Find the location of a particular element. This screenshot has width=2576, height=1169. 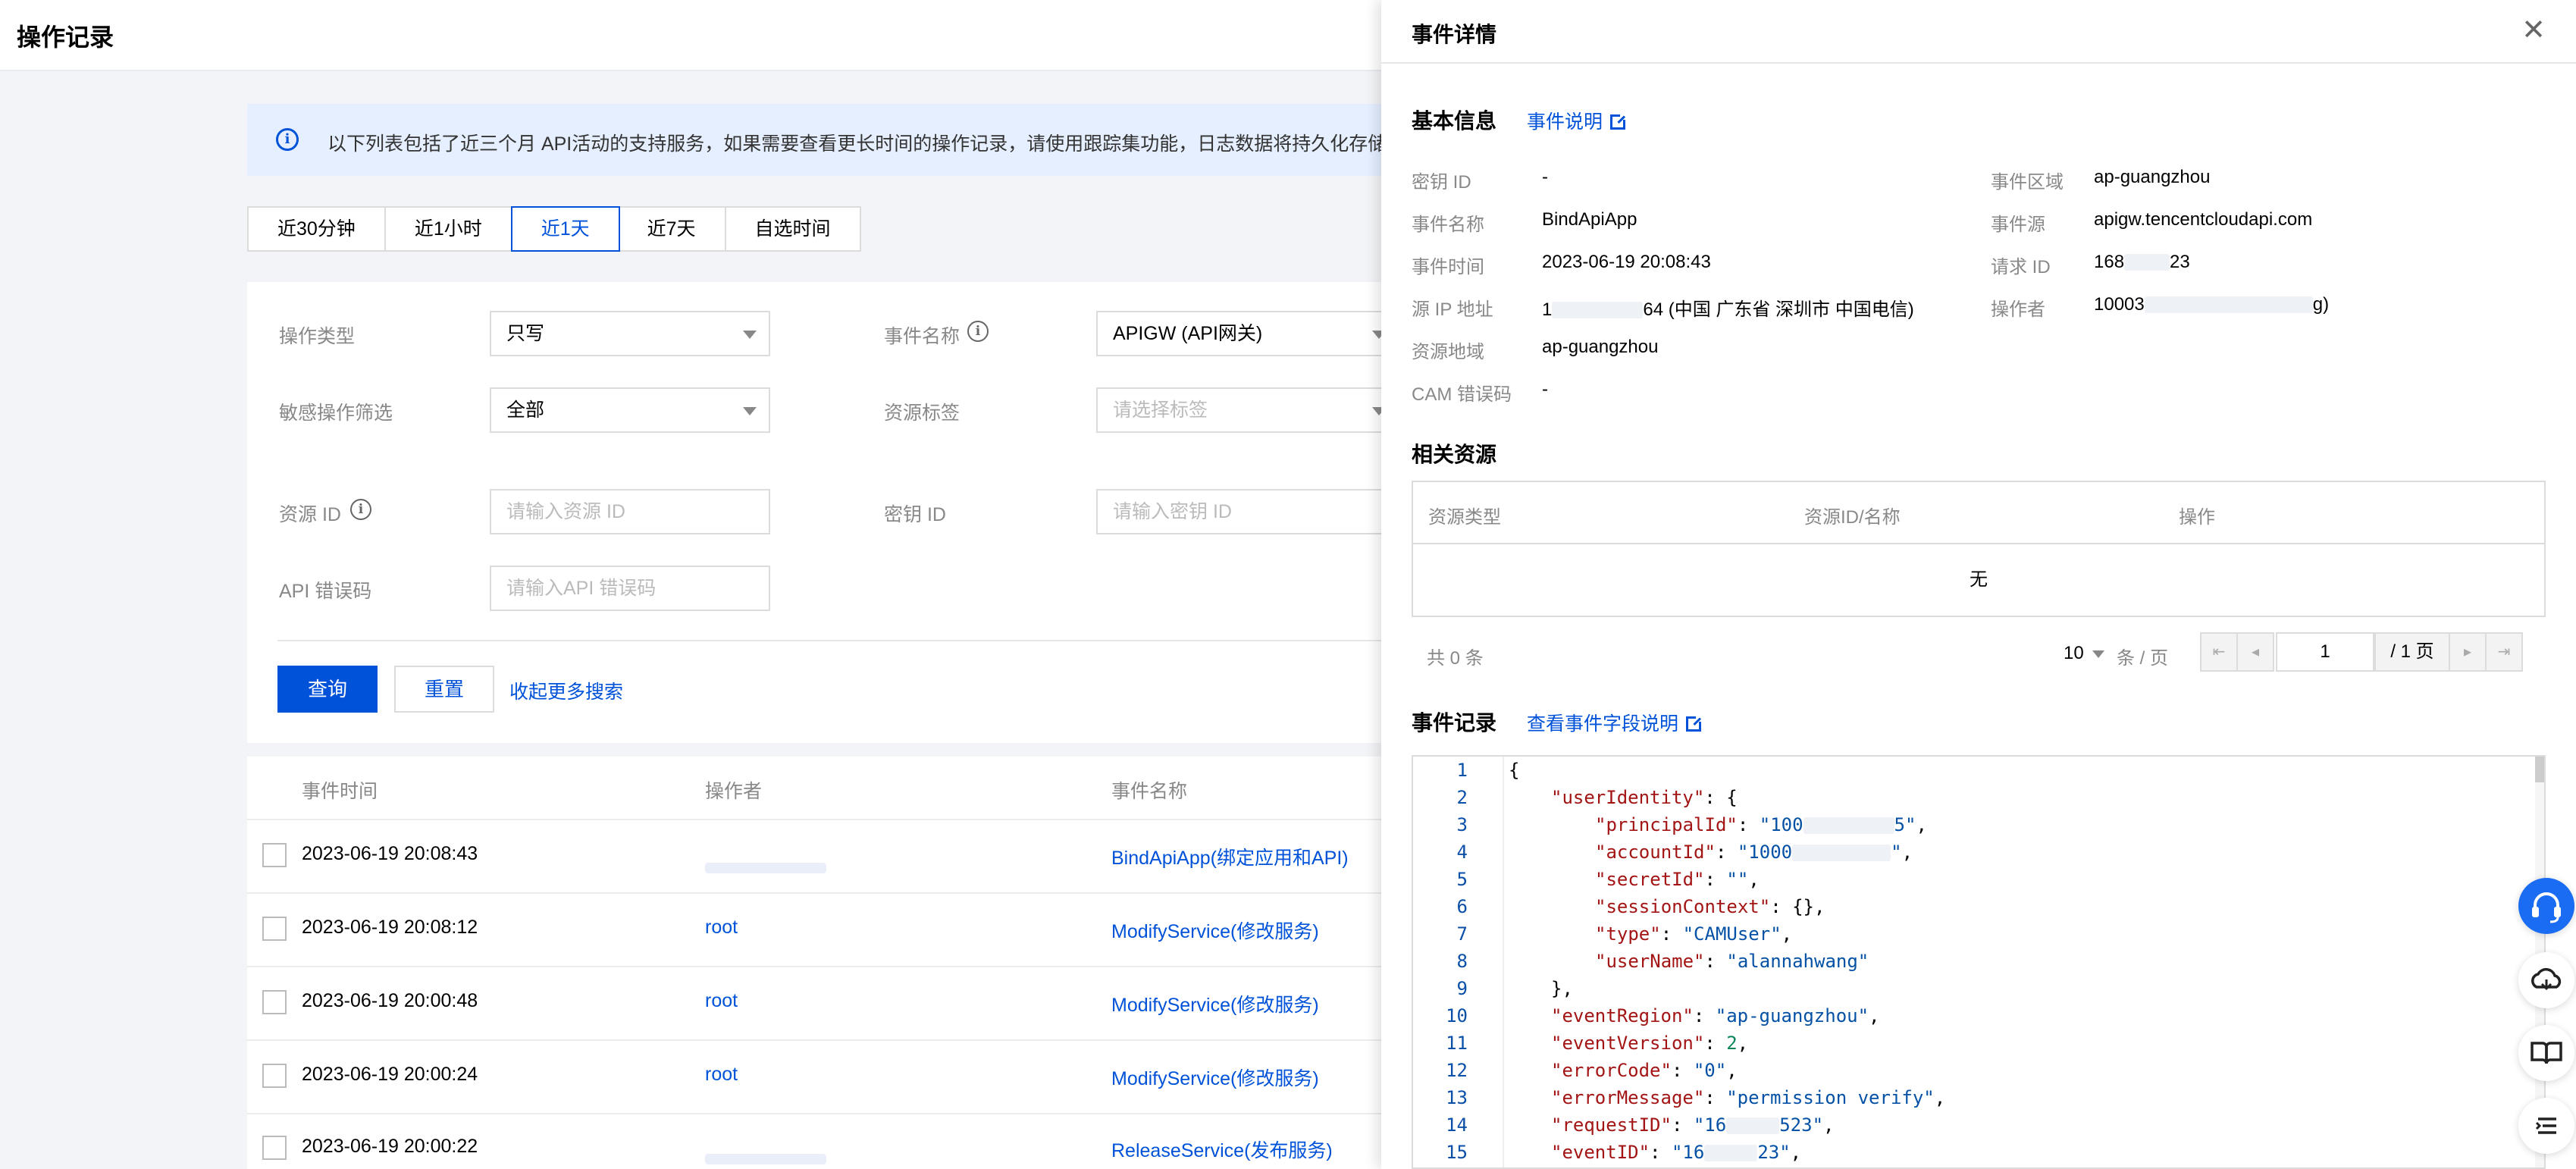

sensitive-op-select: 全部 is located at coordinates (630, 410).